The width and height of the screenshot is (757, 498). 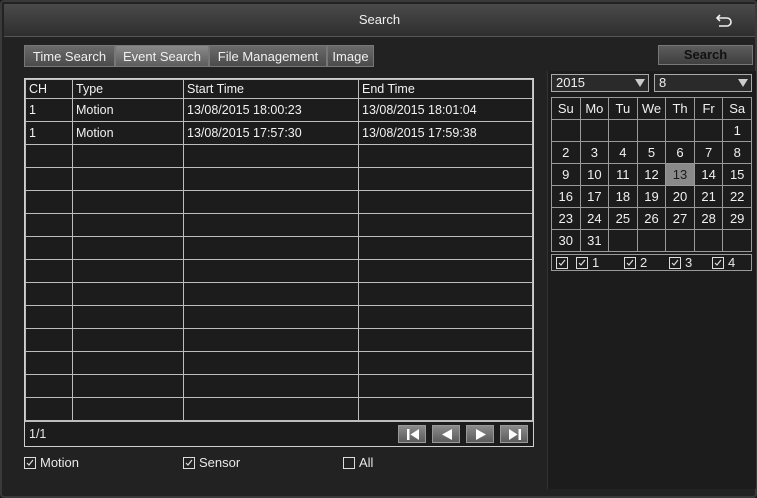 I want to click on window-title: Search, so click(x=379, y=19).